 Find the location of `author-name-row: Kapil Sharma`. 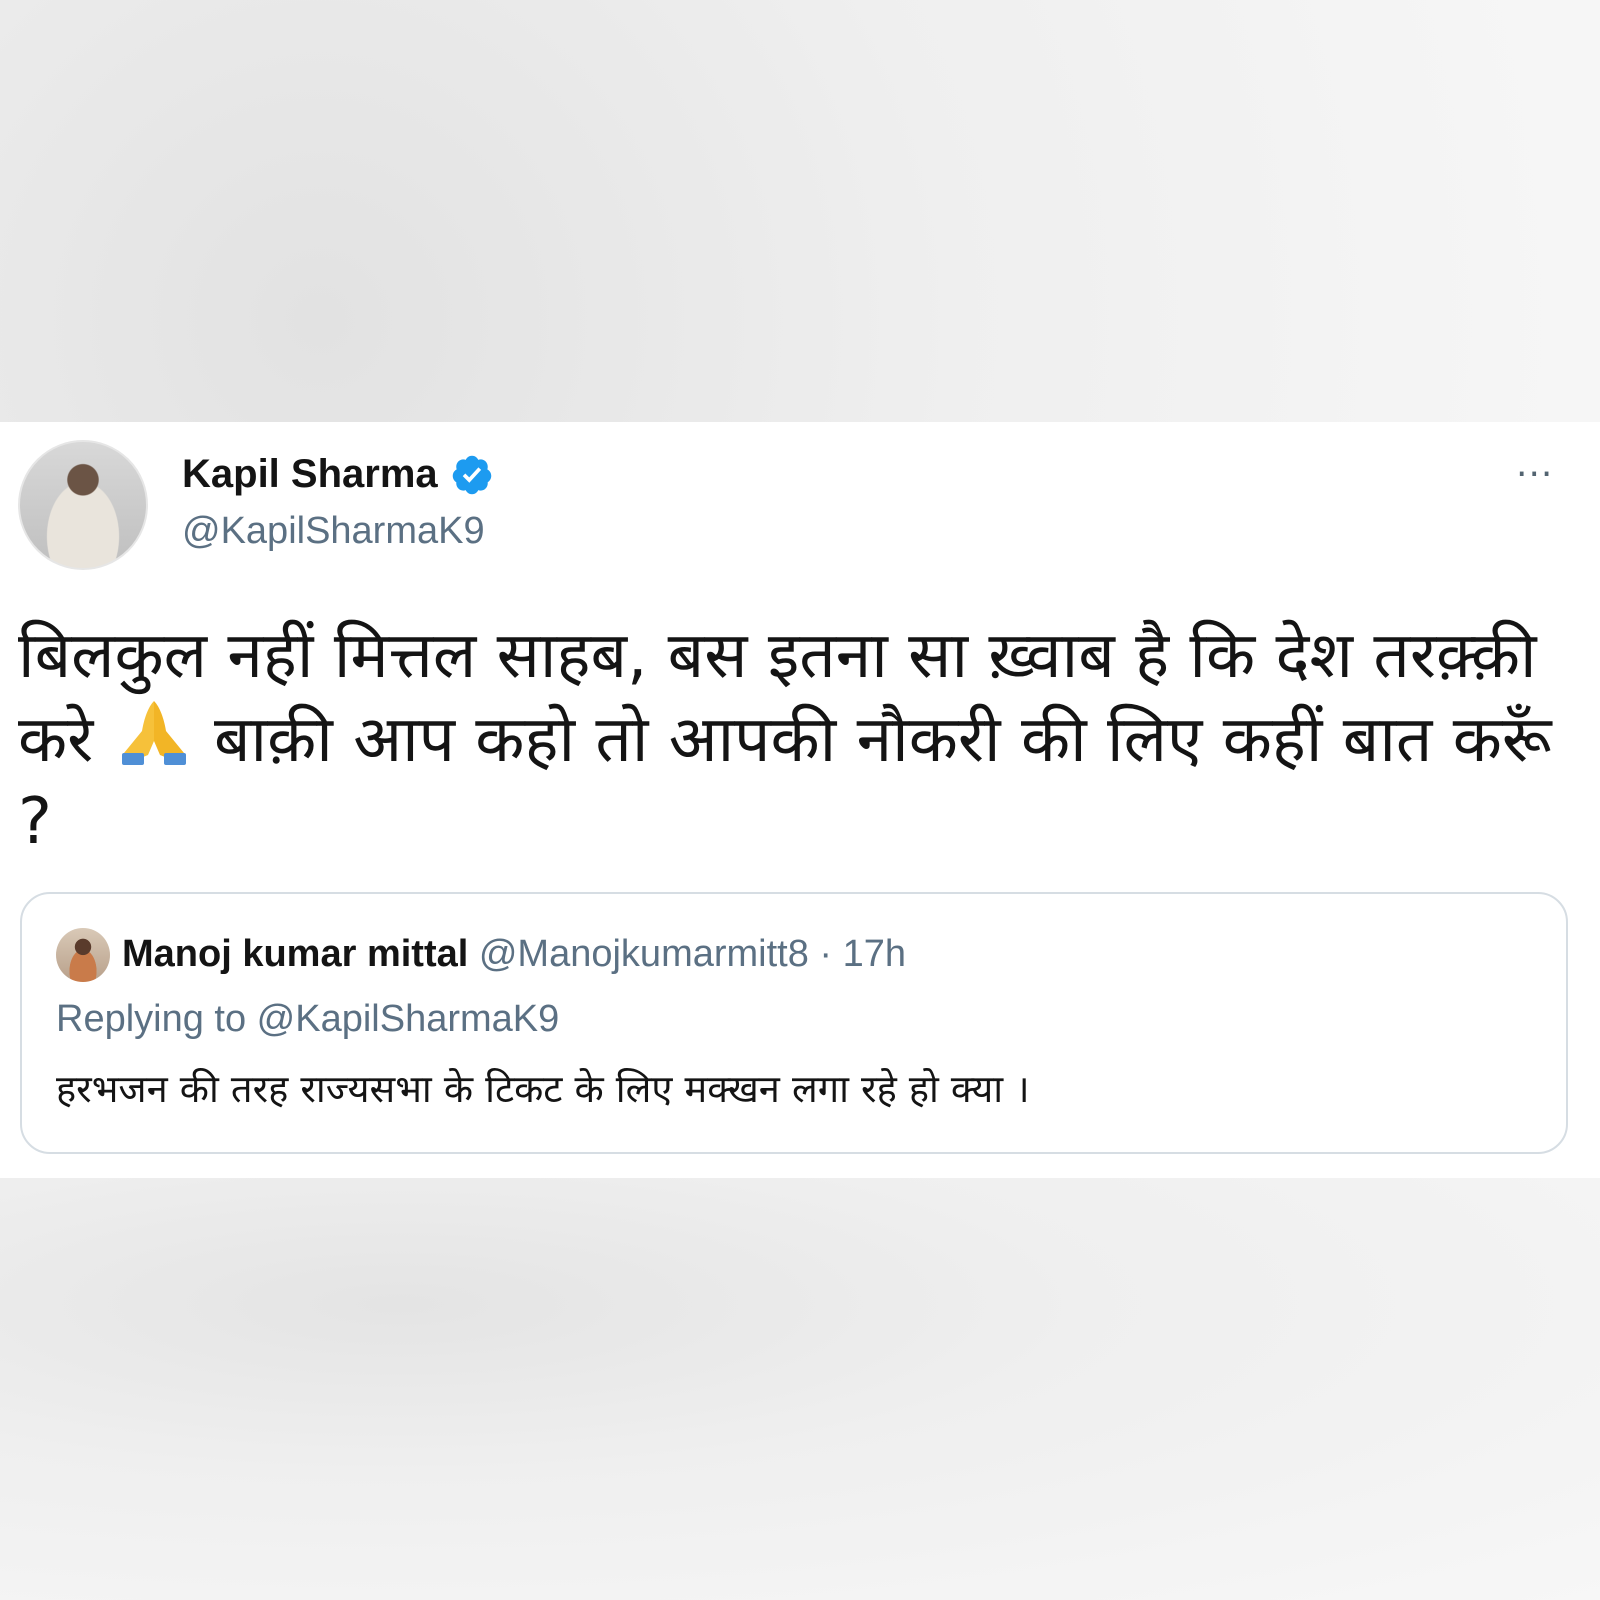

author-name-row: Kapil Sharma is located at coordinates (338, 474).